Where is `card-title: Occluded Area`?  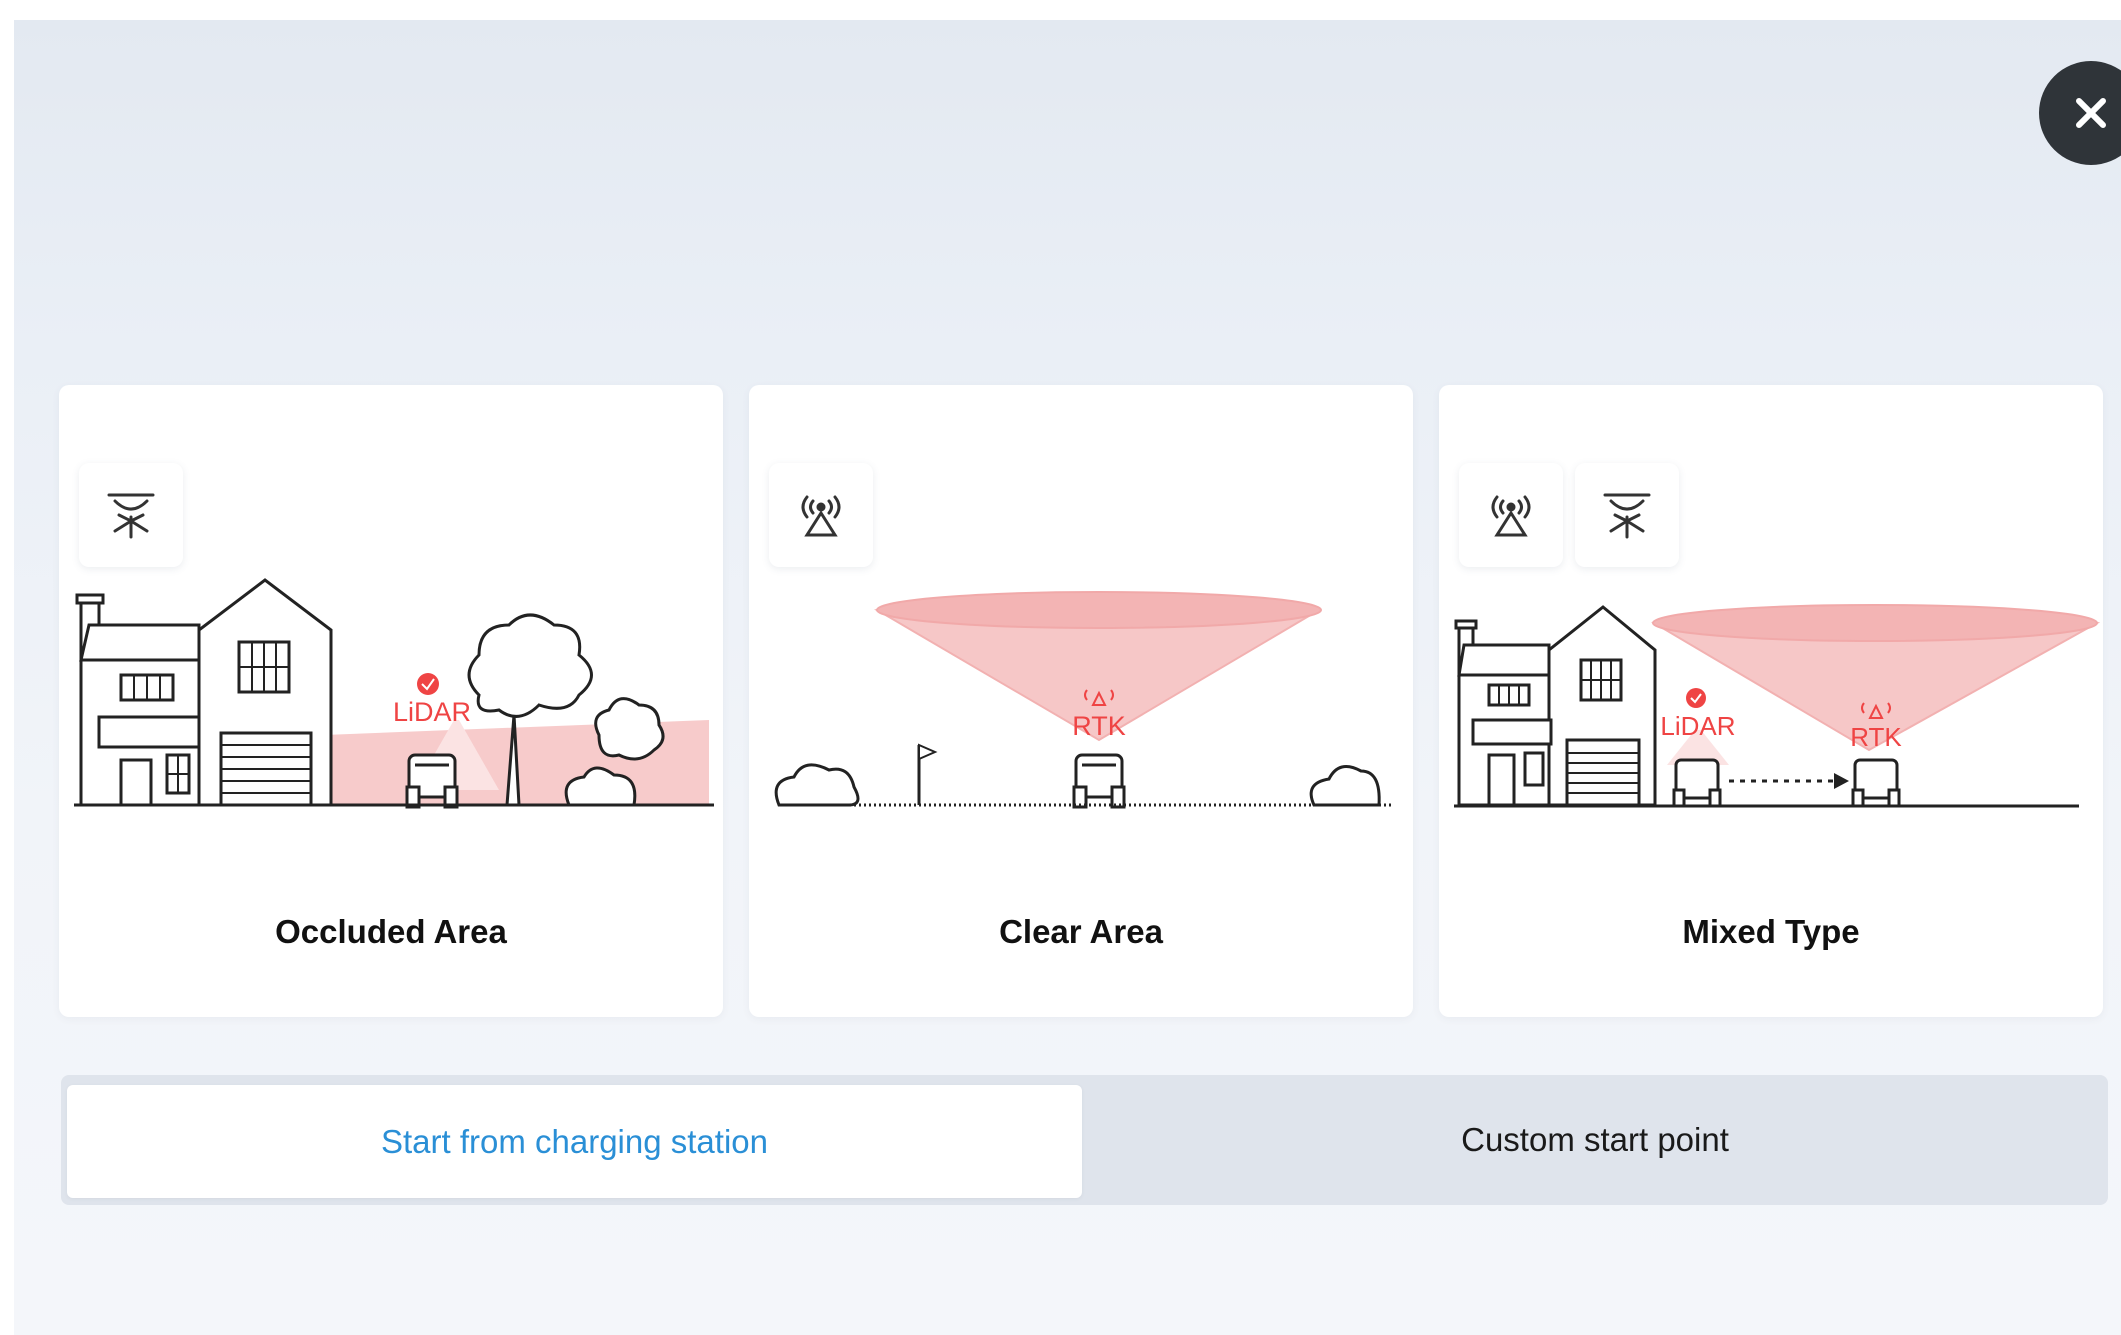
card-title: Occluded Area is located at coordinates (391, 931).